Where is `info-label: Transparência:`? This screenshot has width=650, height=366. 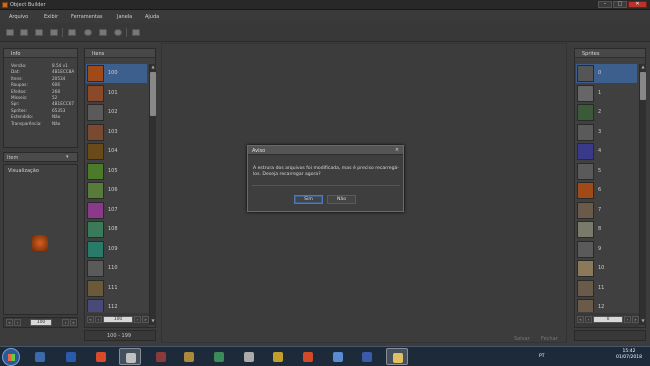
info-label: Transparência: is located at coordinates (26, 123).